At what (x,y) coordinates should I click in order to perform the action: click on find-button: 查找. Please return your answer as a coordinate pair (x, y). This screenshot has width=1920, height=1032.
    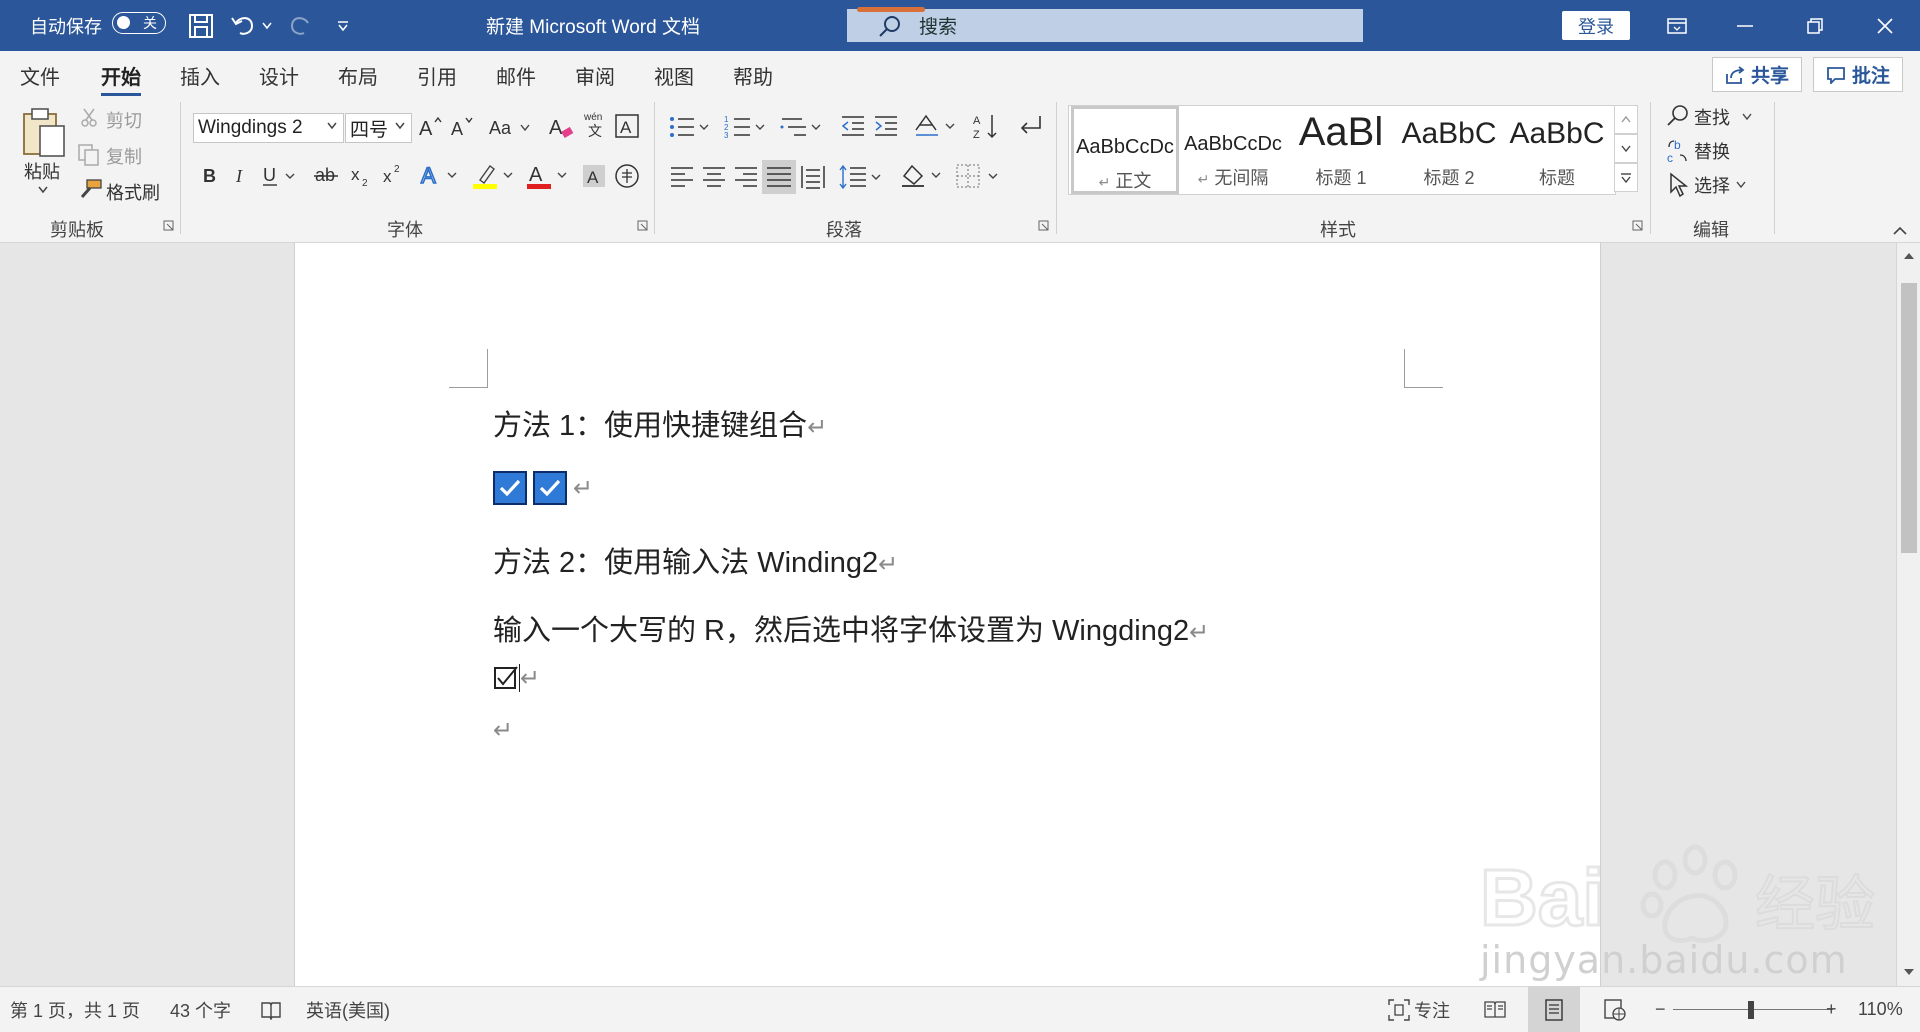
    Looking at the image, I should click on (1723, 117).